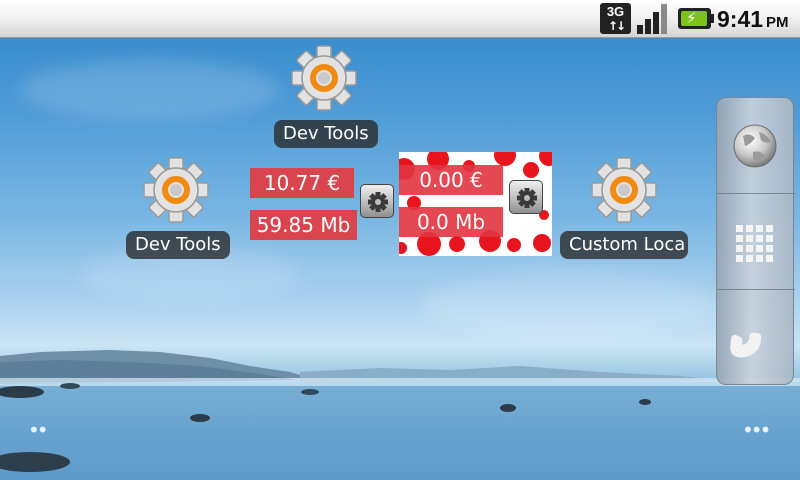  I want to click on data-value: 0.0 Mb, so click(451, 222).